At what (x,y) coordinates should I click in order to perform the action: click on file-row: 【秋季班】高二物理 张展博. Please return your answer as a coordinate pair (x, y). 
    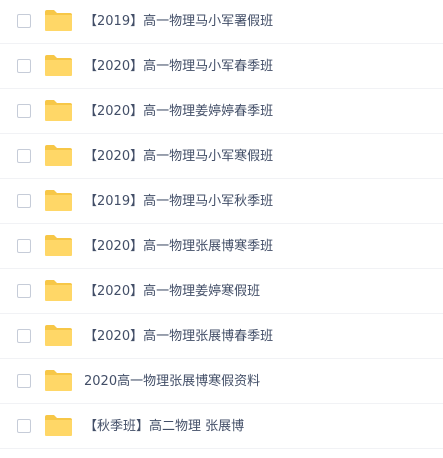
    Looking at the image, I should click on (221, 427).